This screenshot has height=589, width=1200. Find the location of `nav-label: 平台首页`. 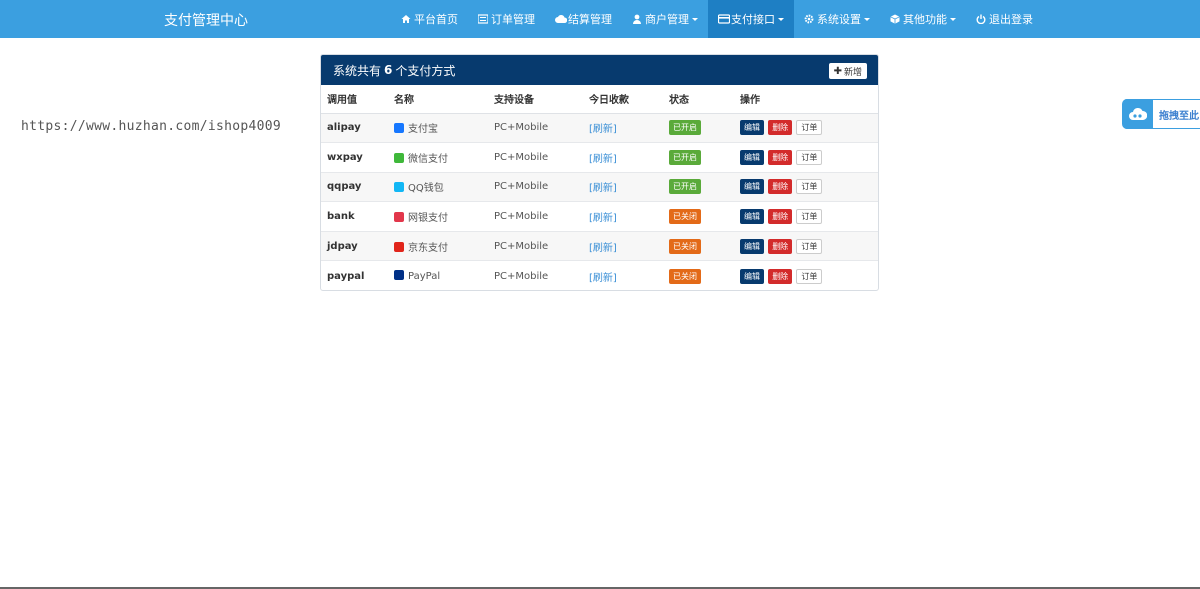

nav-label: 平台首页 is located at coordinates (436, 19).